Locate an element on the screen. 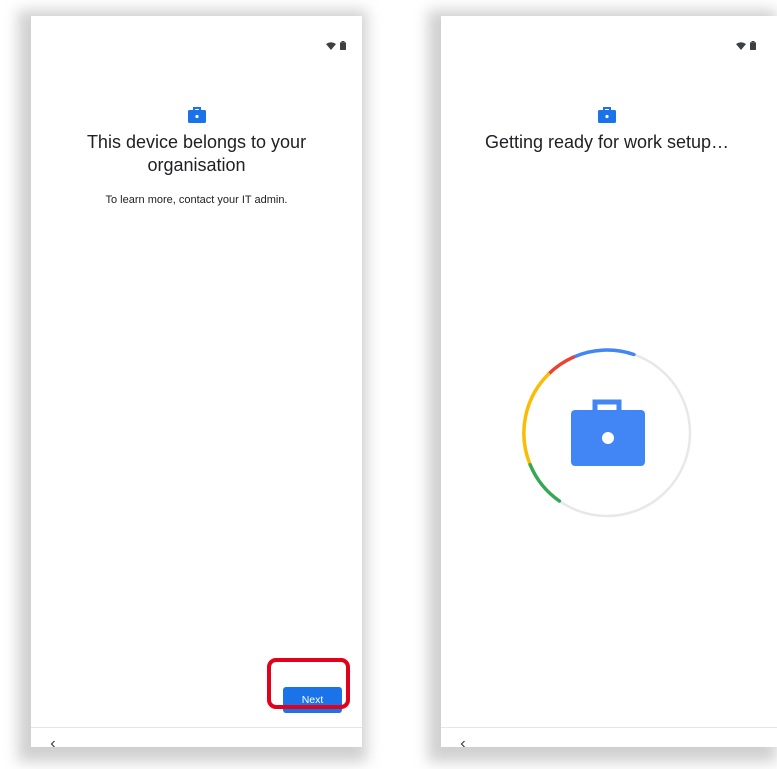  page-subtitle: To learn more, contact your IT admin. is located at coordinates (196, 200).